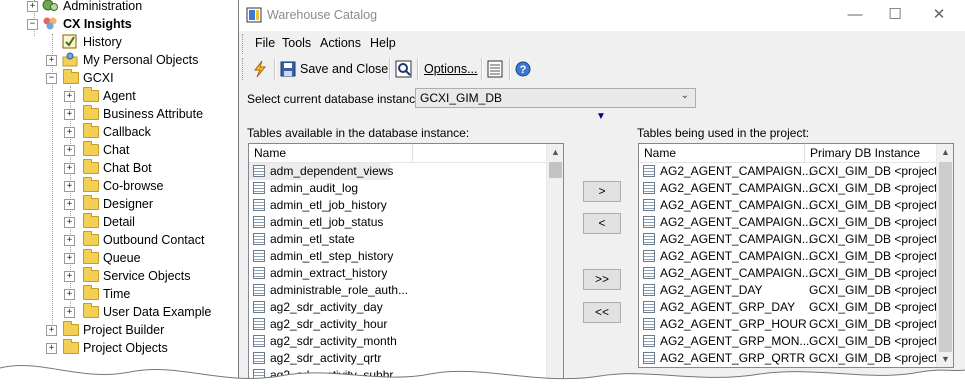 The image size is (965, 388). Describe the element at coordinates (397, 239) in the screenshot. I see `table-row: admin_etl_state` at that location.